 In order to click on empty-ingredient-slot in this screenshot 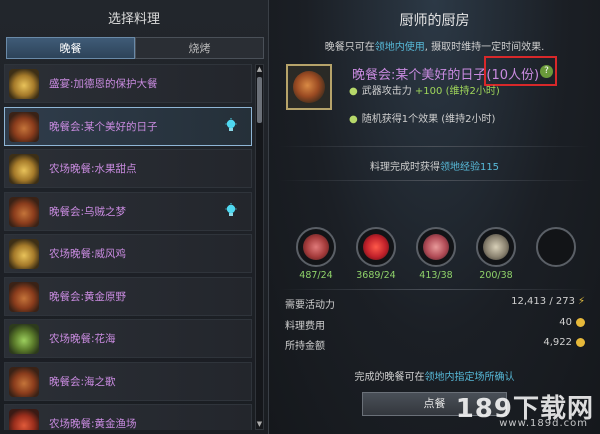, I will do `click(556, 247)`.